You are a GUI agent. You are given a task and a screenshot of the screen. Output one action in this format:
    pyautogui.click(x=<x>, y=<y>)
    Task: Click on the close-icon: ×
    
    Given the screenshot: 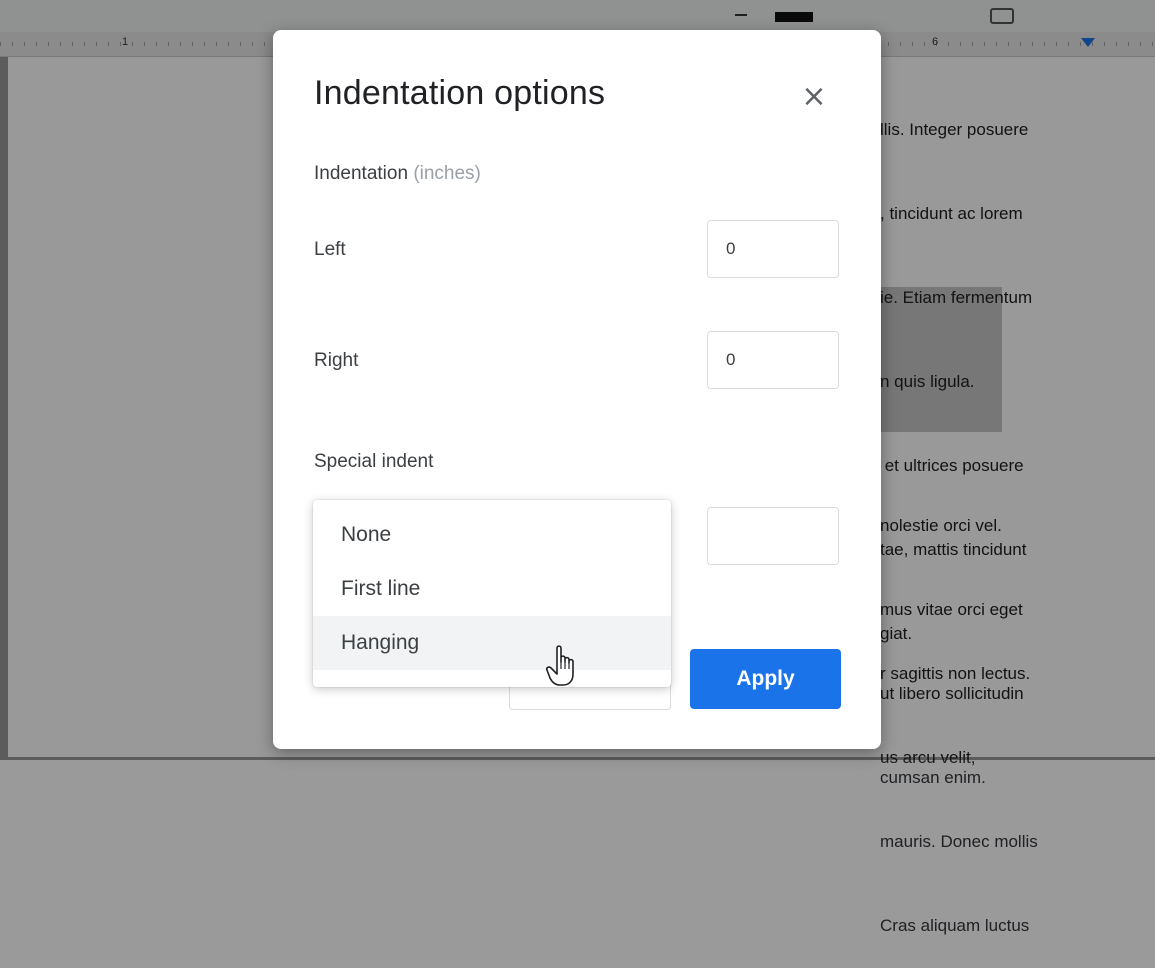 What is the action you would take?
    pyautogui.click(x=814, y=96)
    